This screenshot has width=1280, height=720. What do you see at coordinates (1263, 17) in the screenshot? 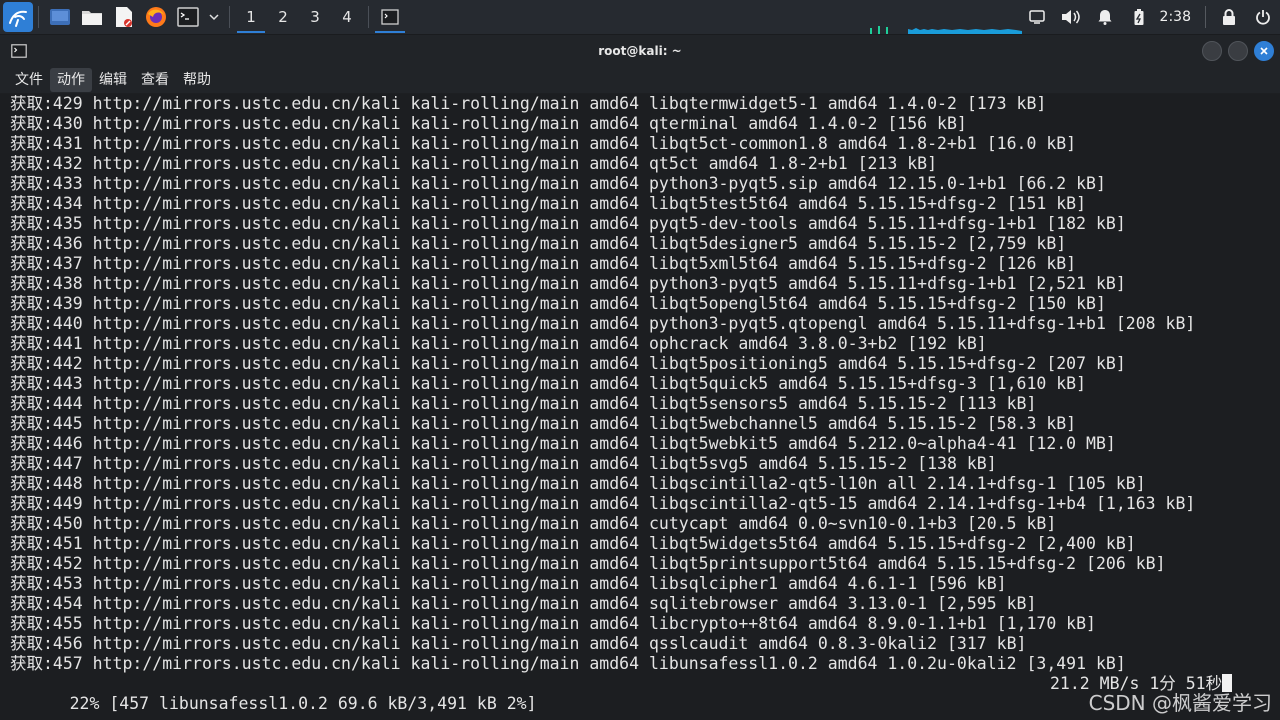
I see `power-icon` at bounding box center [1263, 17].